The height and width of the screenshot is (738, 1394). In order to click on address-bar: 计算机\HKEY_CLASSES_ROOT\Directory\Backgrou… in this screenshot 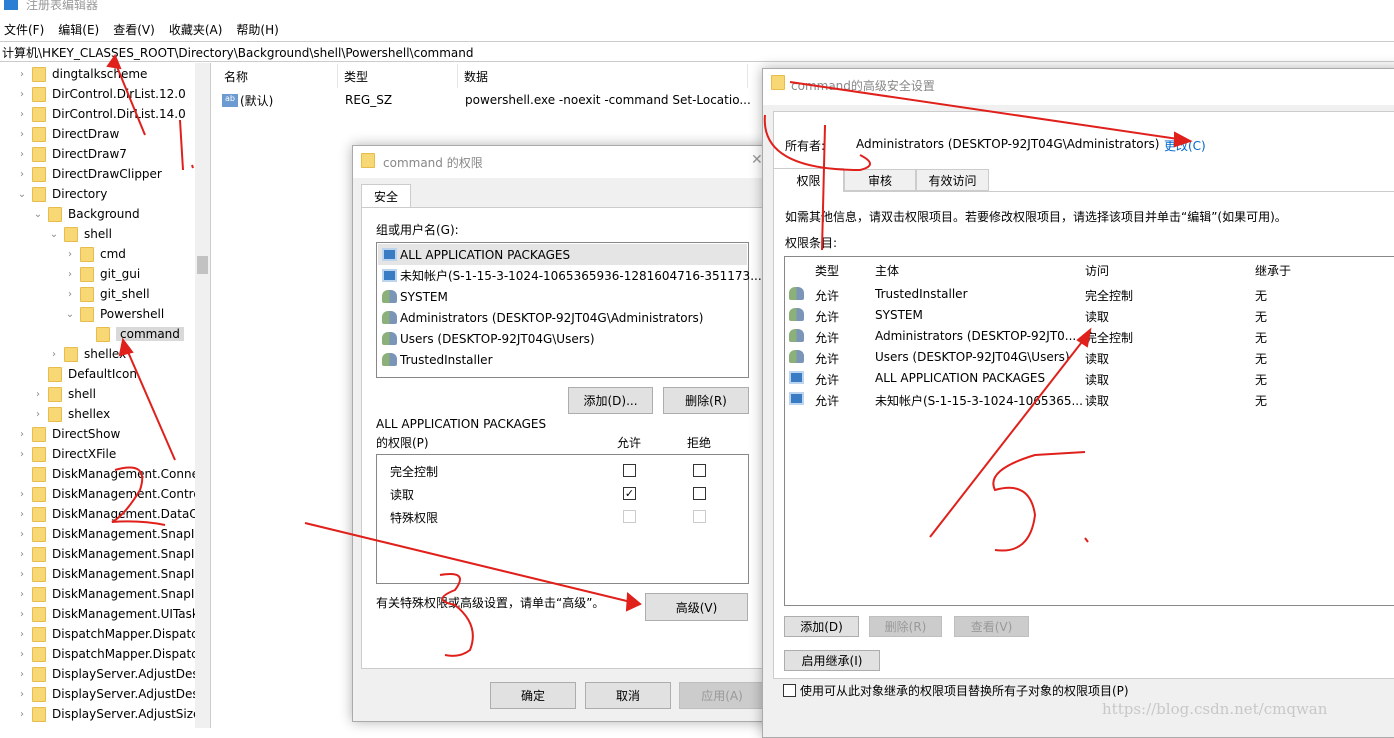, I will do `click(697, 51)`.